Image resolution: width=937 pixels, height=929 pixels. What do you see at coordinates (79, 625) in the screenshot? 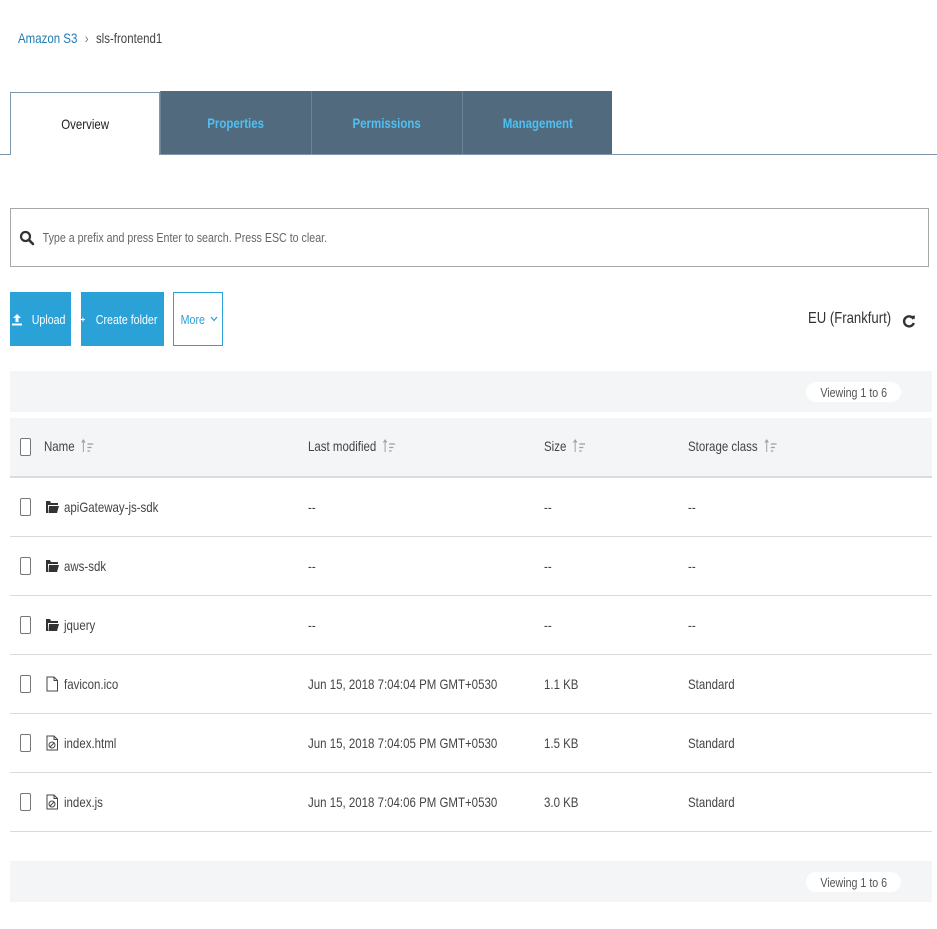
I see `row-name-link: jquery` at bounding box center [79, 625].